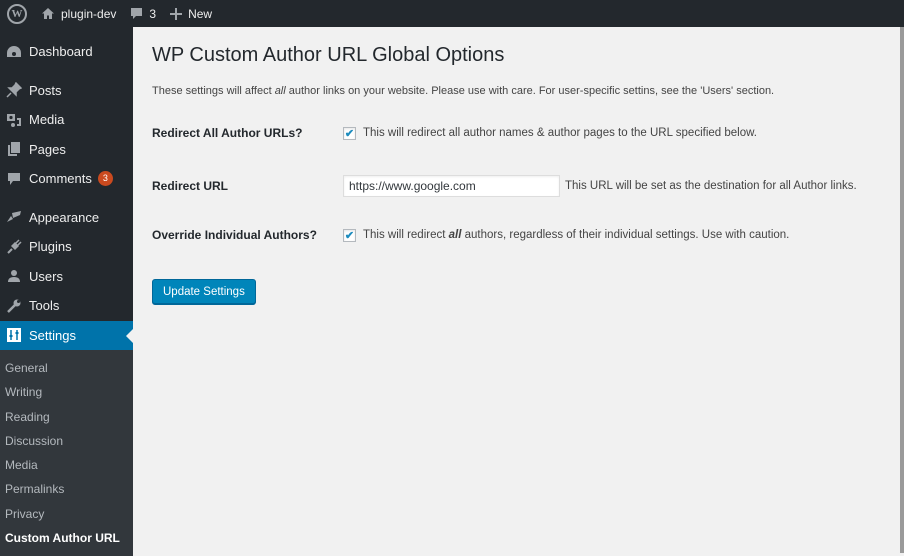 The image size is (904, 556). Describe the element at coordinates (14, 179) in the screenshot. I see `comment-icon` at that location.